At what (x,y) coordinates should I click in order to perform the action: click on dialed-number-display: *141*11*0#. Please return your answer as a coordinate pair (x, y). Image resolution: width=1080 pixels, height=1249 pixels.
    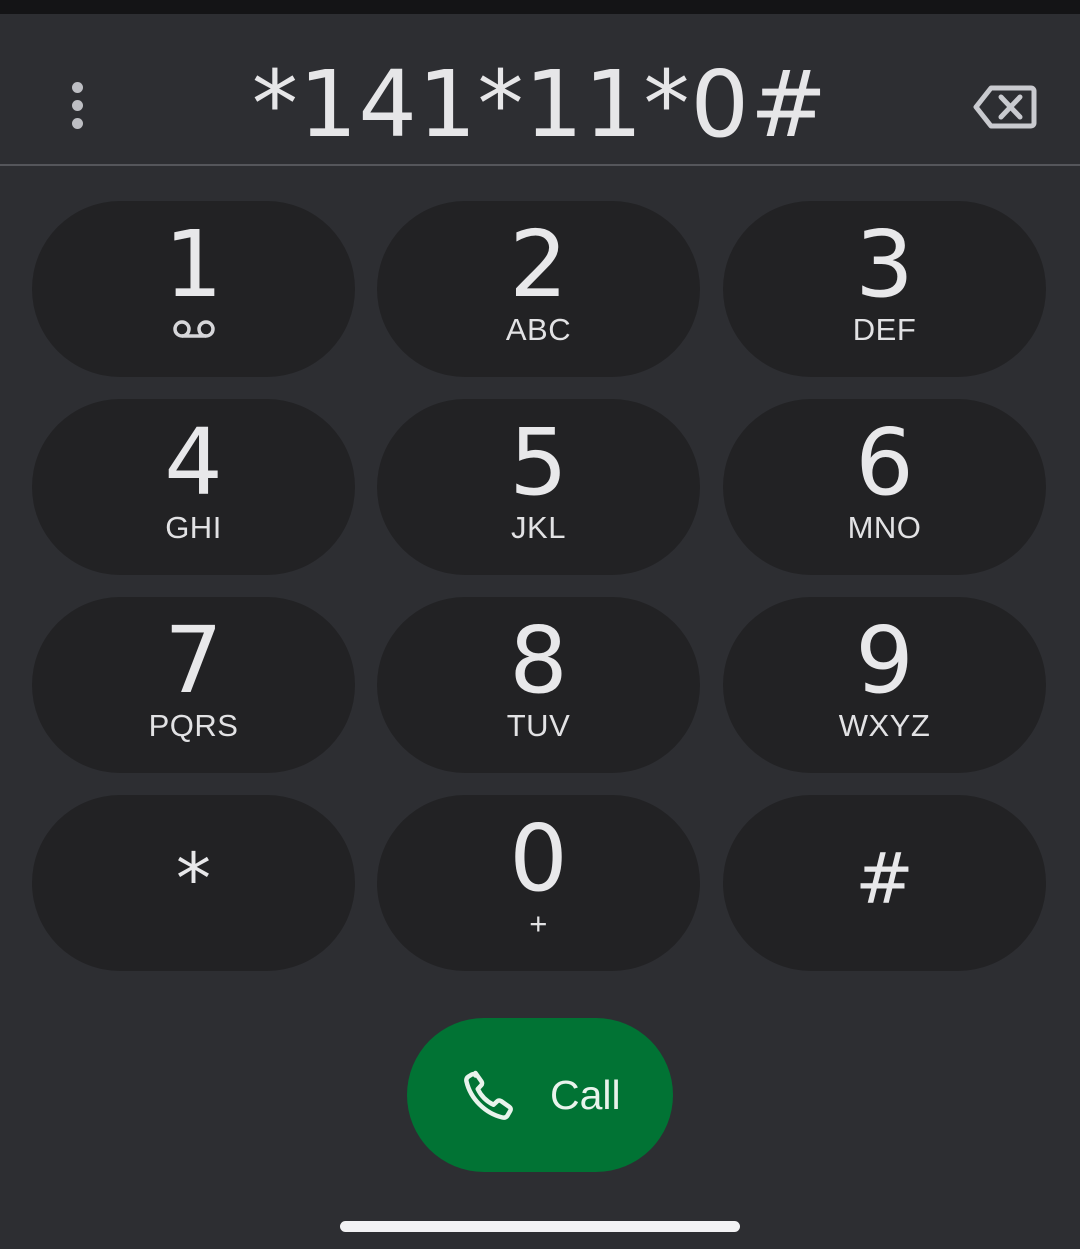
    Looking at the image, I should click on (540, 105).